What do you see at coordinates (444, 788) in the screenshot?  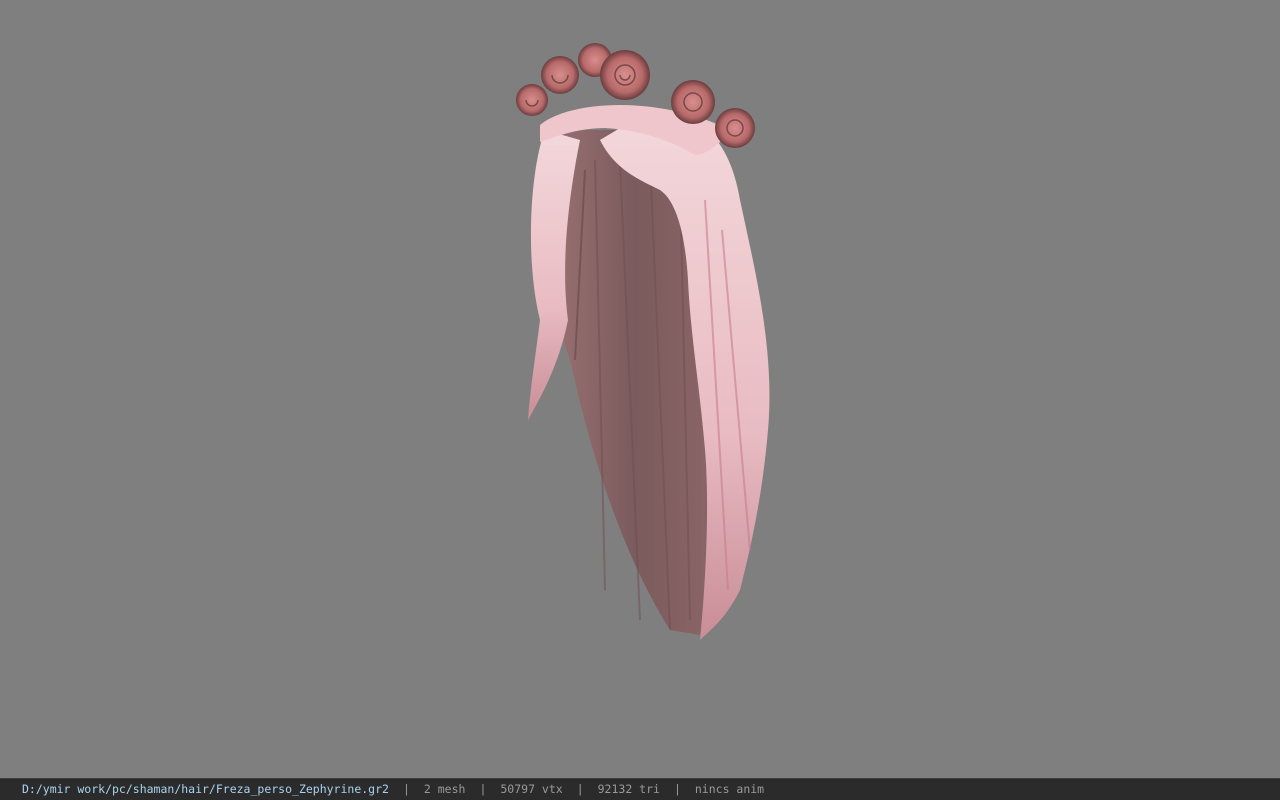 I see `mesh-count-label: 2 mesh` at bounding box center [444, 788].